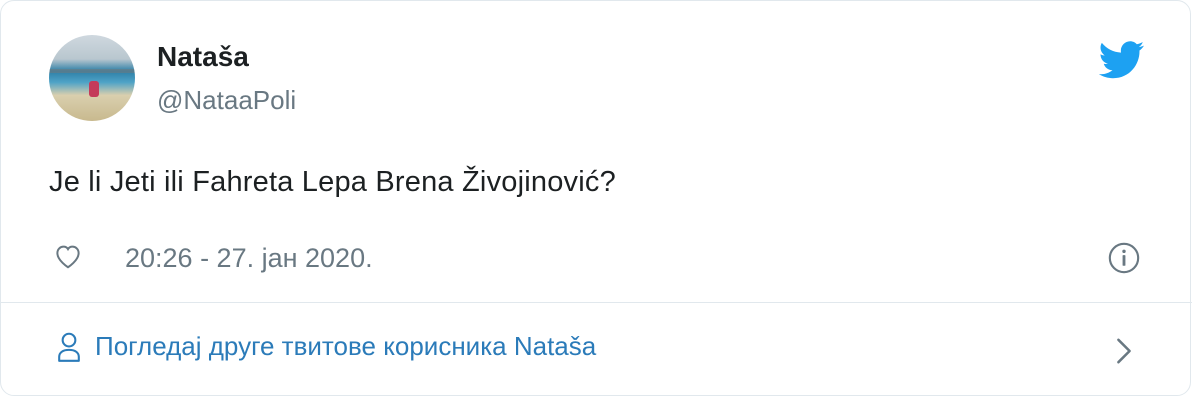  Describe the element at coordinates (1124, 258) in the screenshot. I see `info-icon` at that location.